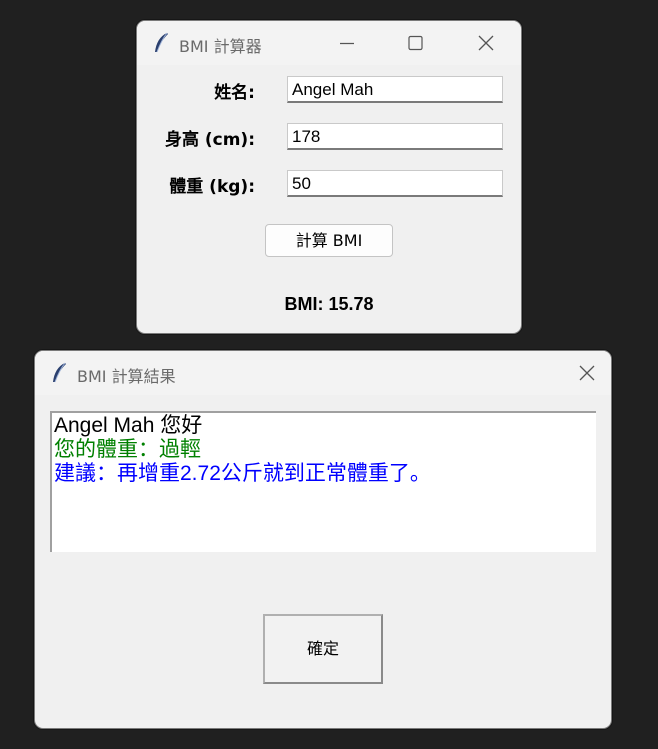 The image size is (658, 749). What do you see at coordinates (329, 304) in the screenshot?
I see `bmi-result-label: BMI: 15.78` at bounding box center [329, 304].